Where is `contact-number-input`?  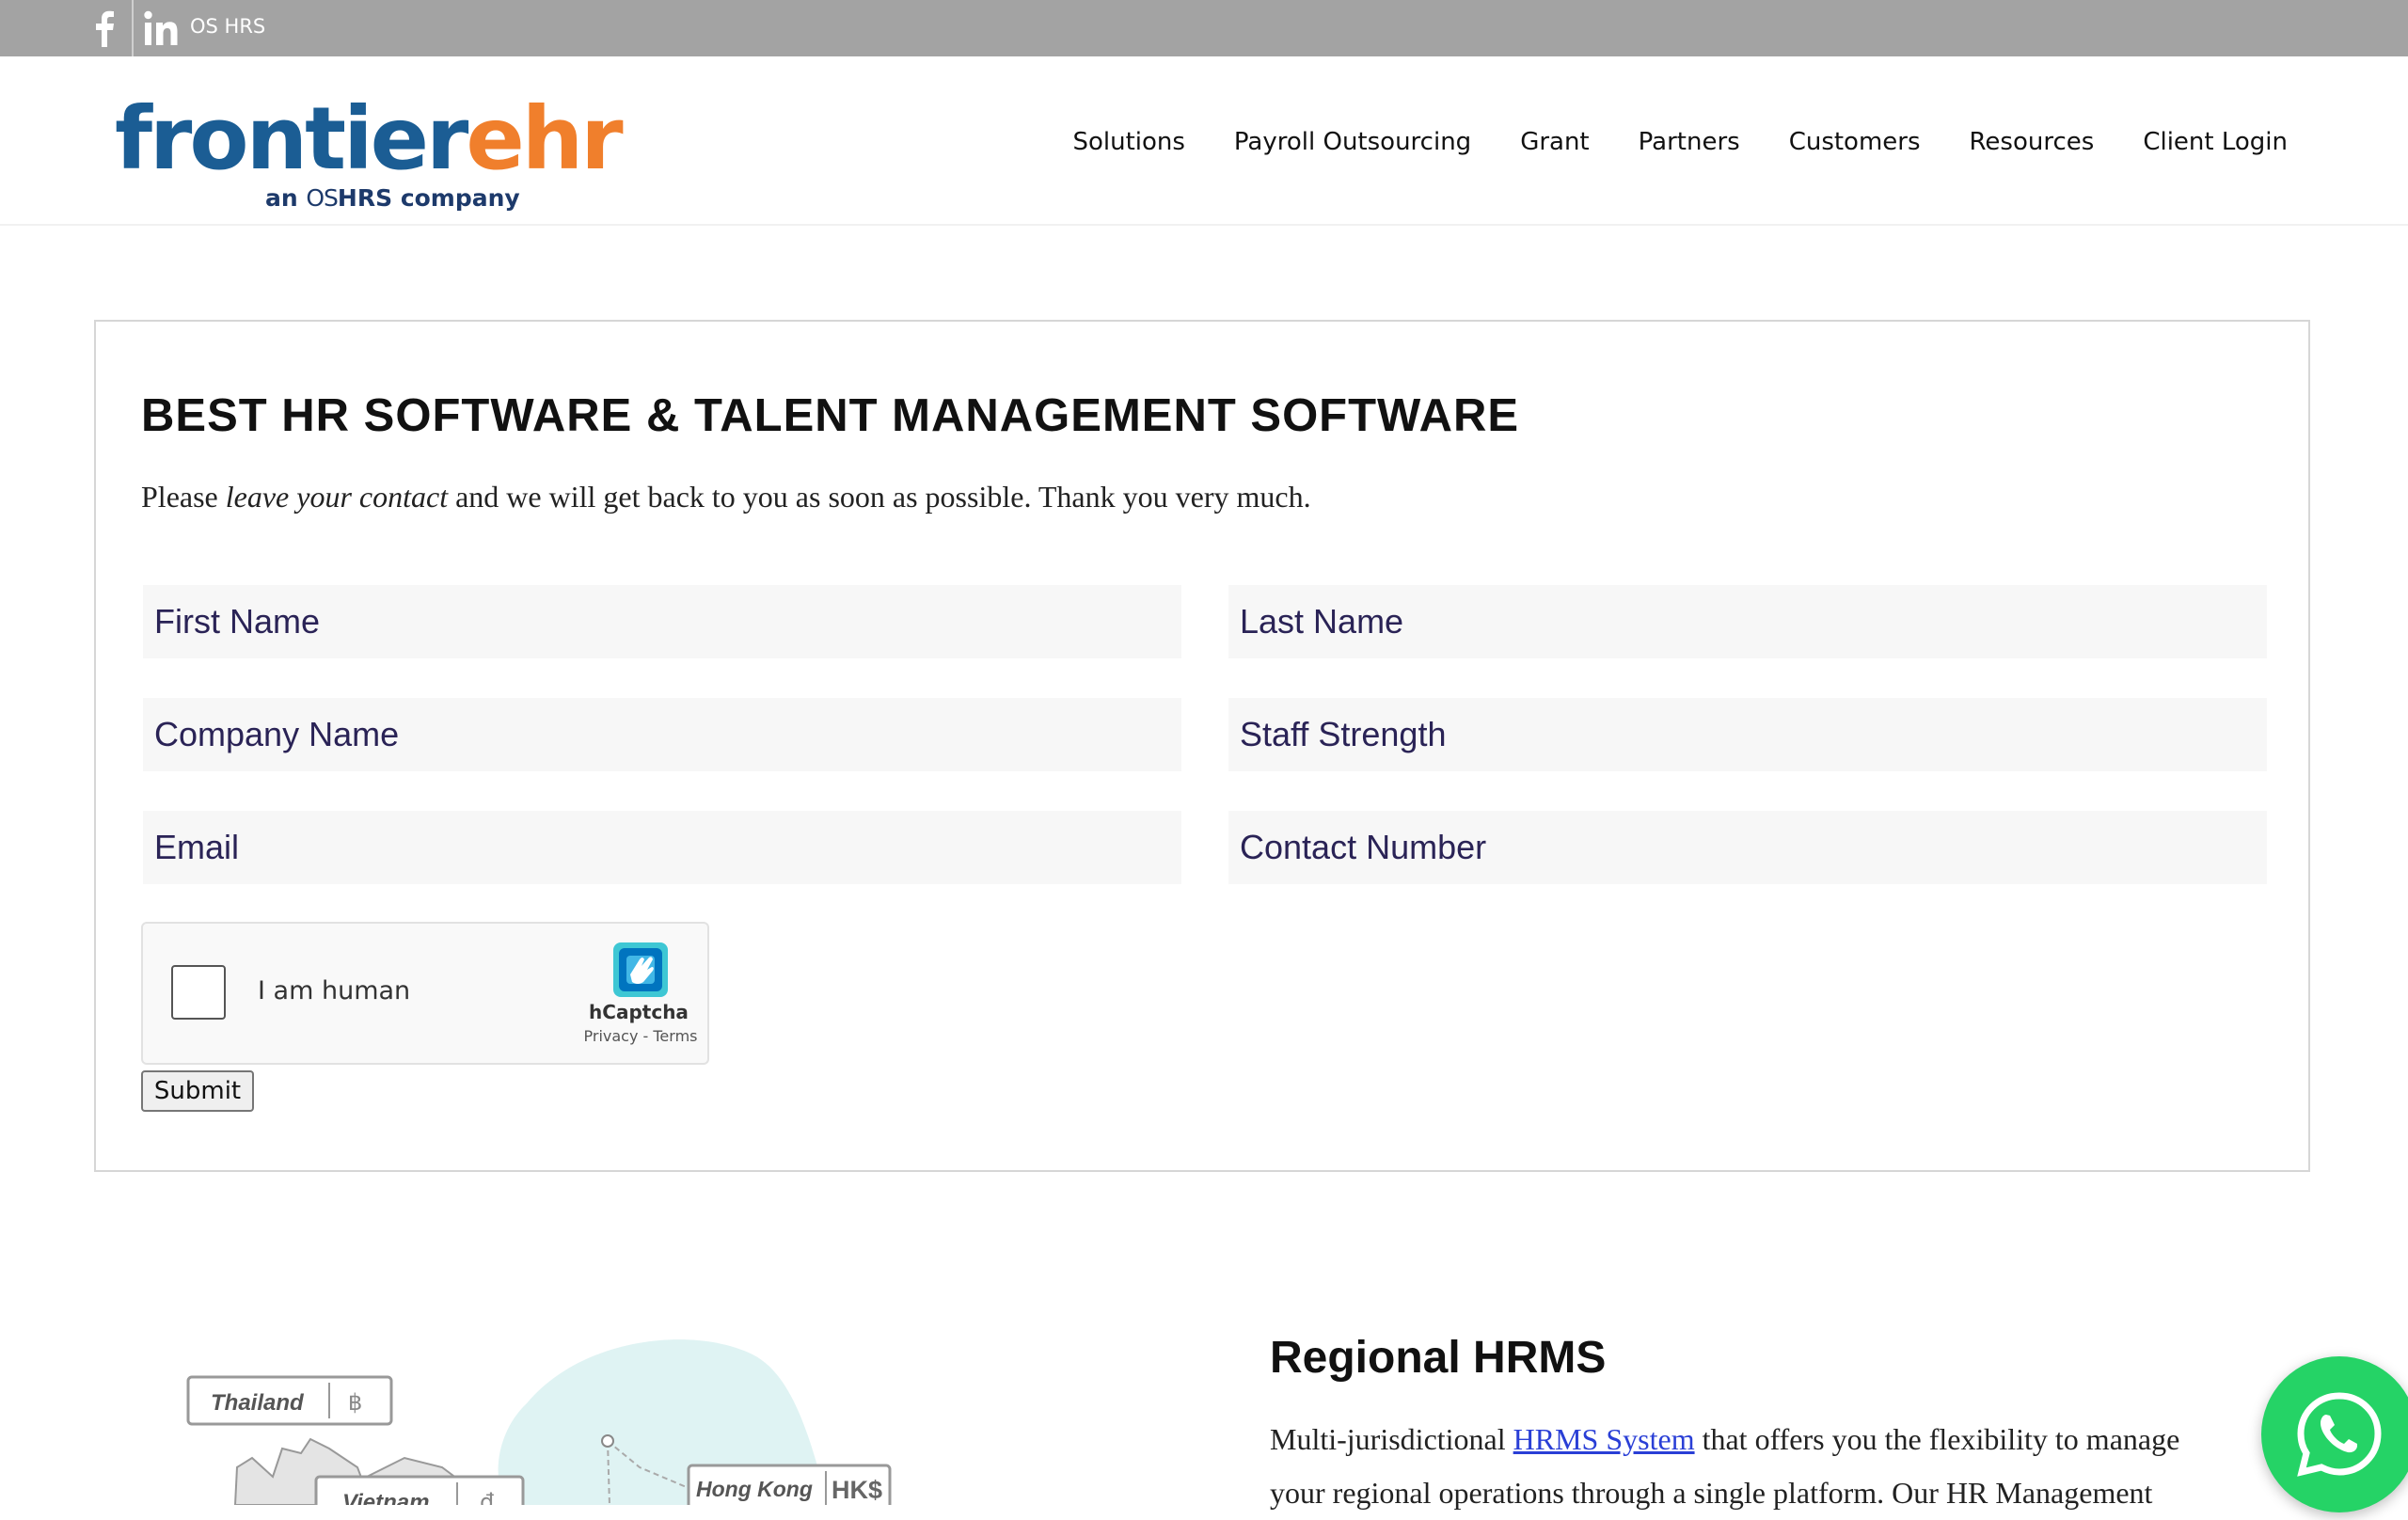
contact-number-input is located at coordinates (1748, 847).